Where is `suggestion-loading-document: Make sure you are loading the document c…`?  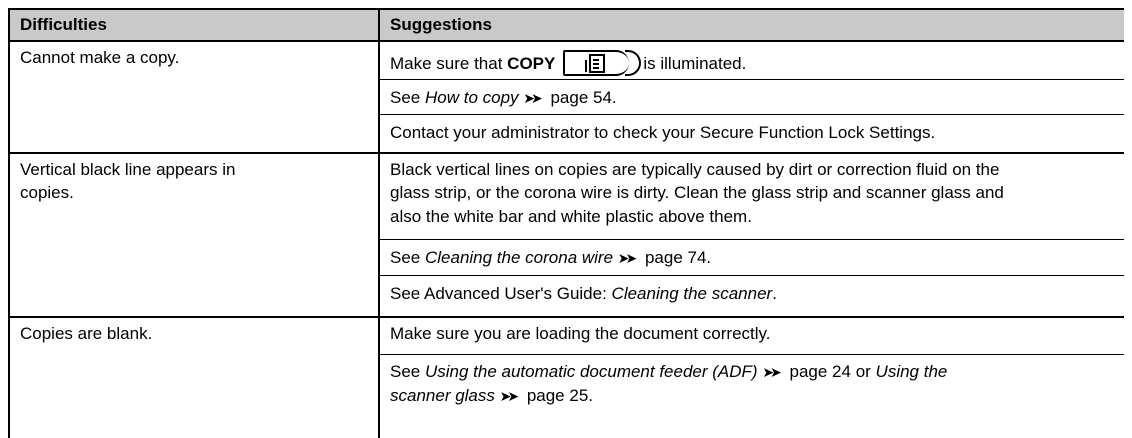
suggestion-loading-document: Make sure you are loading the document c… is located at coordinates (580, 333).